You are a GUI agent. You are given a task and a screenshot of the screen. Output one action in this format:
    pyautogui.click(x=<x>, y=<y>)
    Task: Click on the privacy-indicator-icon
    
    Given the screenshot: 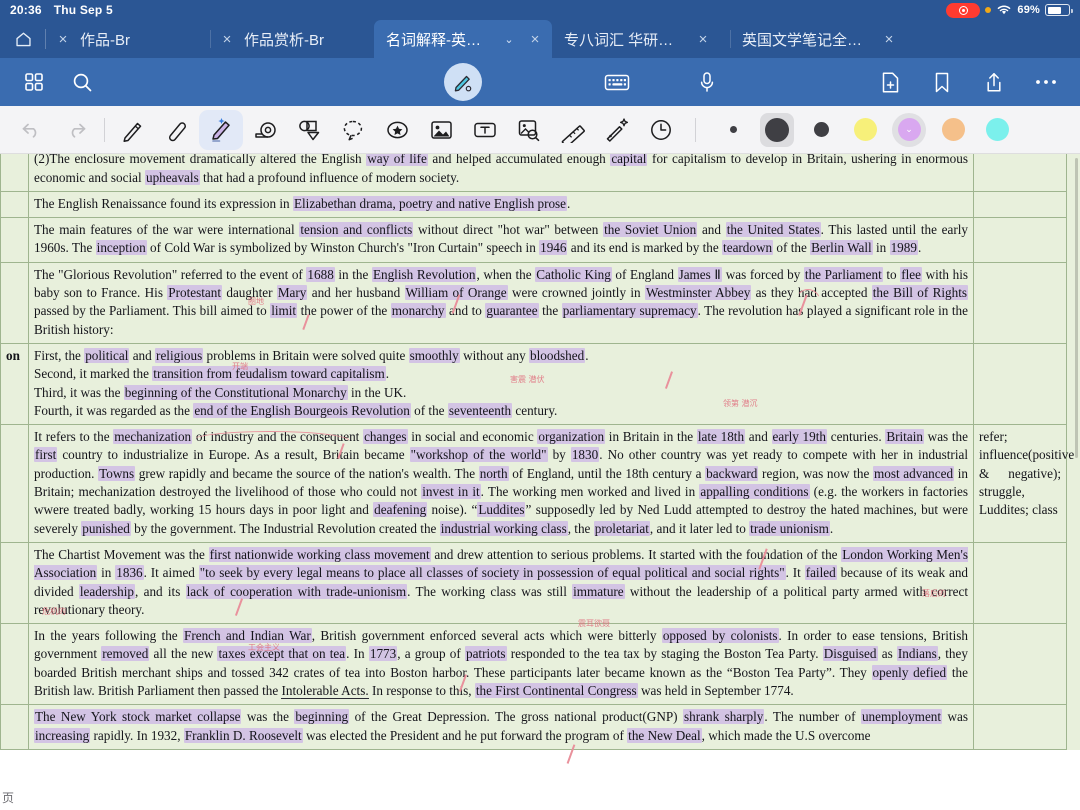 What is the action you would take?
    pyautogui.click(x=988, y=10)
    